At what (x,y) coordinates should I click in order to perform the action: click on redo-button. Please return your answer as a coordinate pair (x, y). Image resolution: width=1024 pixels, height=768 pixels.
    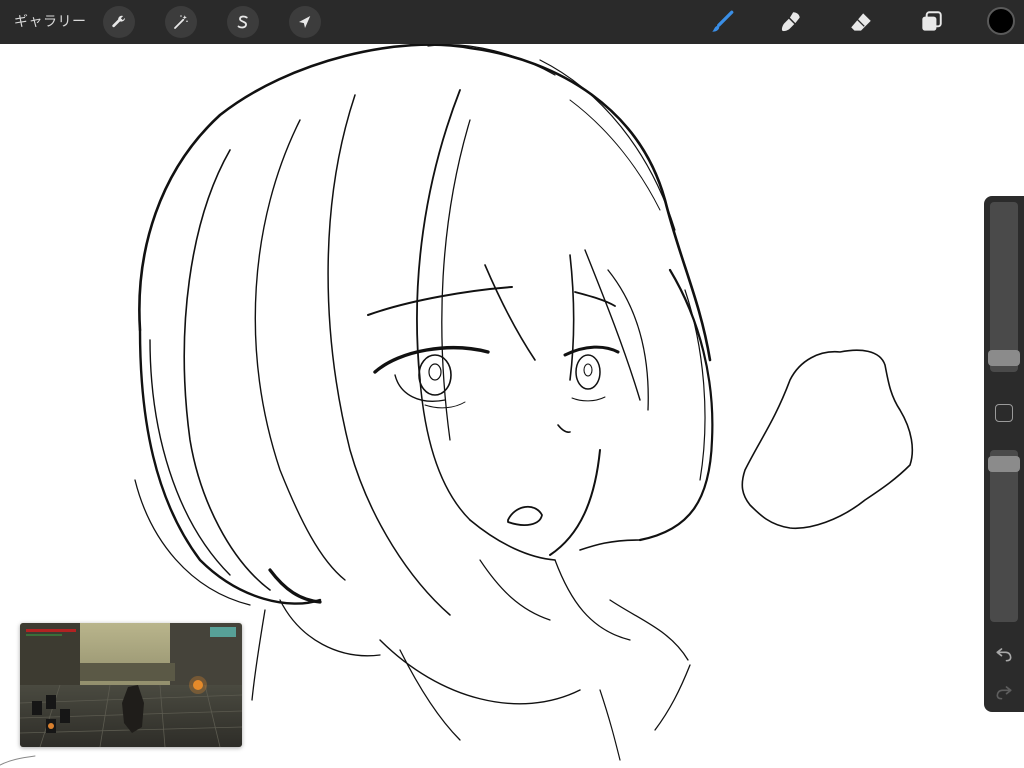
    Looking at the image, I should click on (1004, 692).